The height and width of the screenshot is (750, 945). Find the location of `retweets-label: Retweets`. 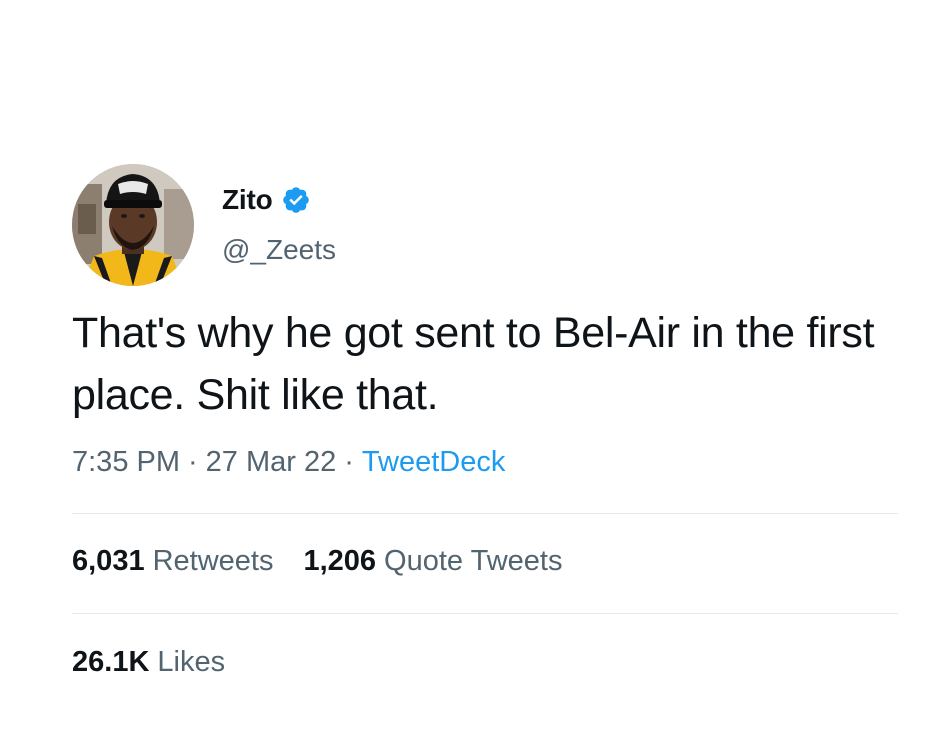

retweets-label: Retweets is located at coordinates (213, 561).